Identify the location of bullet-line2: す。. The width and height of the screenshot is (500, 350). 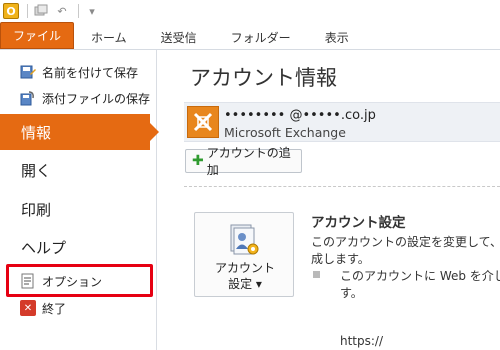
(351, 293).